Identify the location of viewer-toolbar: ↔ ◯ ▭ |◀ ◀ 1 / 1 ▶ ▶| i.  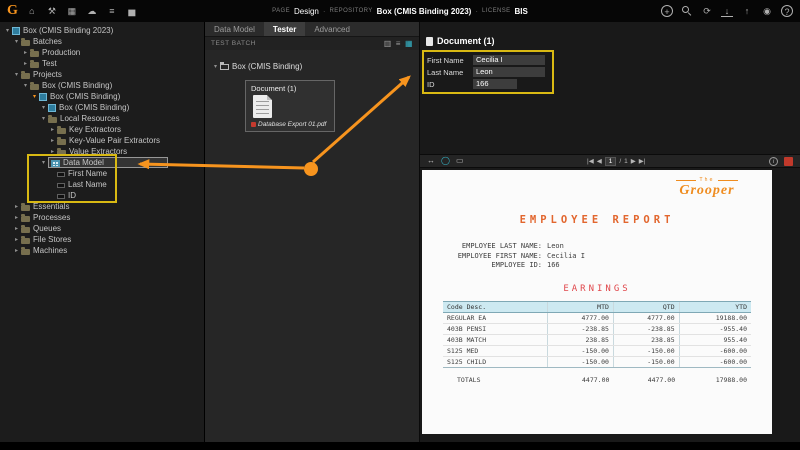
(610, 161).